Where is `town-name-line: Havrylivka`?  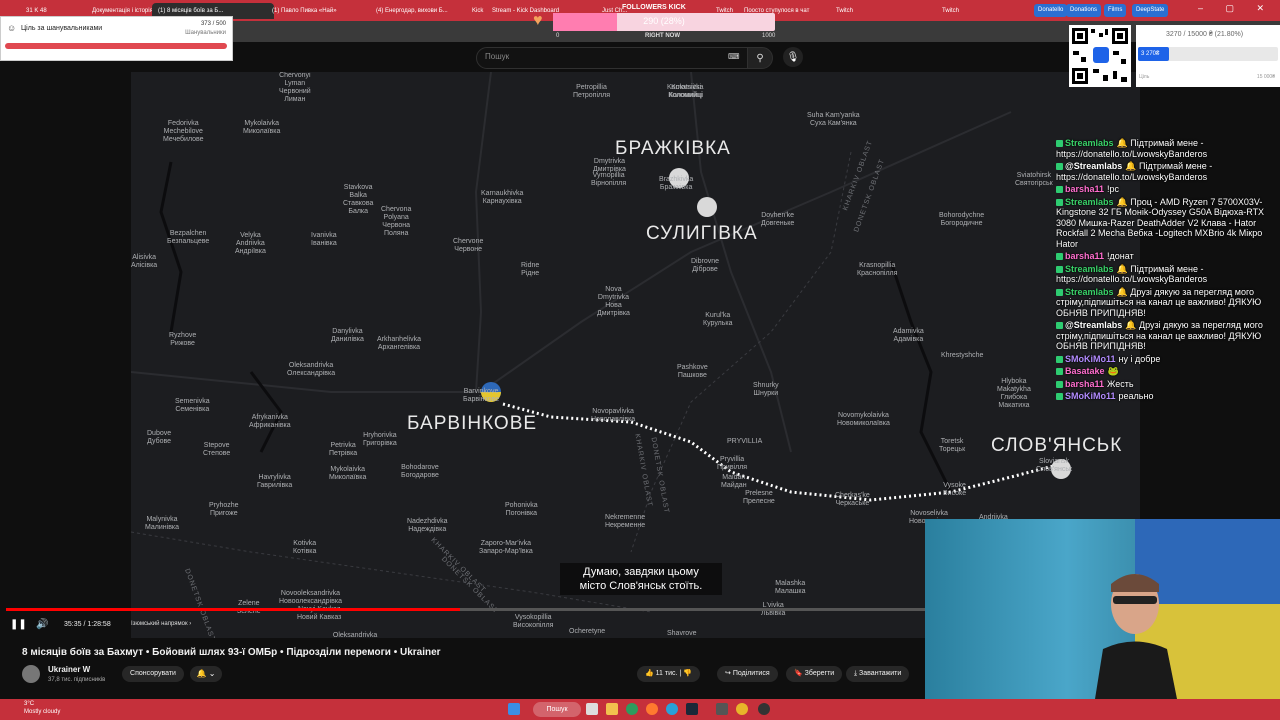
town-name-line: Havrylivka is located at coordinates (274, 477).